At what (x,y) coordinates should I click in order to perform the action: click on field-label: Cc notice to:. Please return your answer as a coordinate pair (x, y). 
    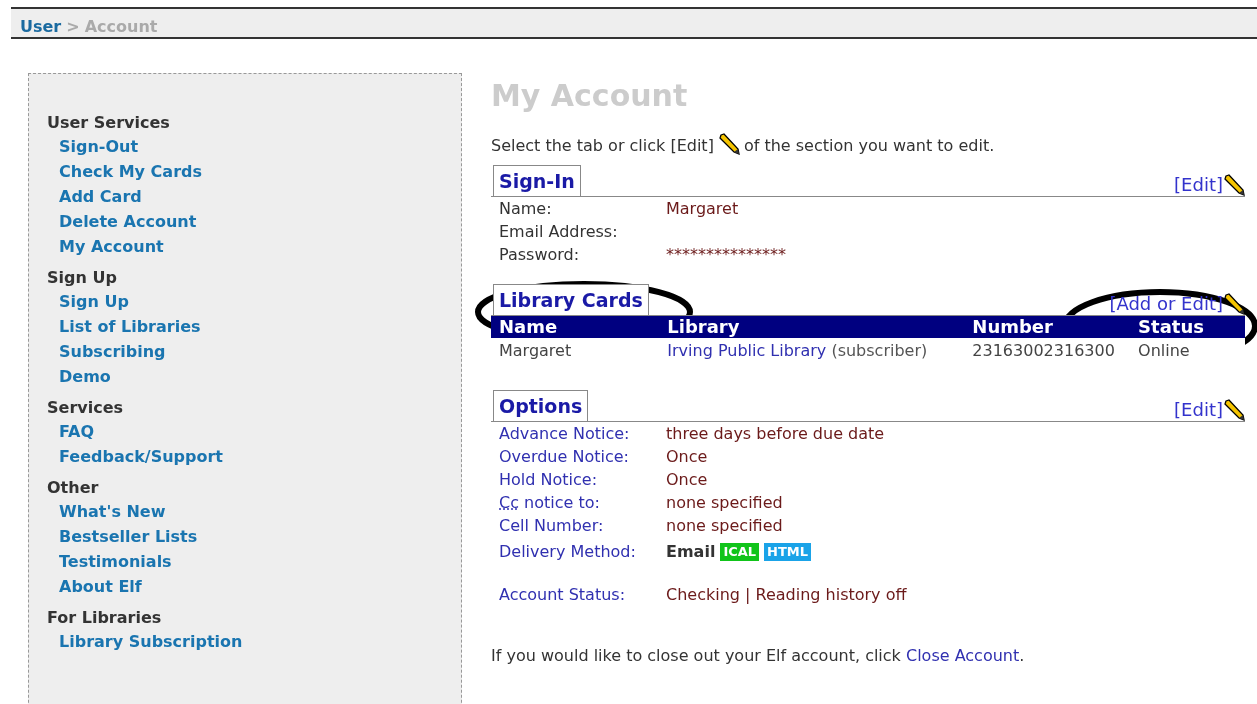
    Looking at the image, I should click on (550, 503).